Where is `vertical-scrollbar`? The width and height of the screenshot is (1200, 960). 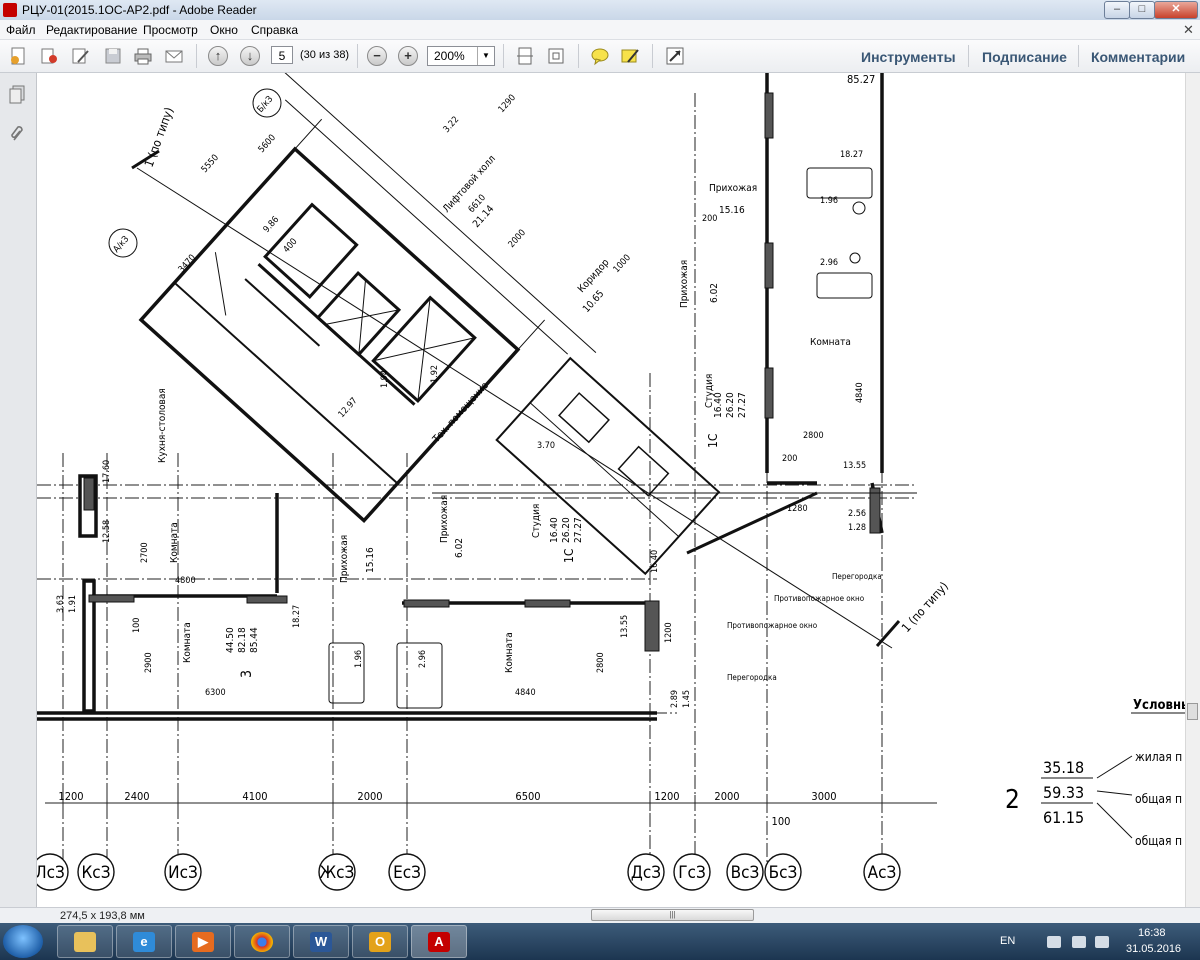 vertical-scrollbar is located at coordinates (1192, 490).